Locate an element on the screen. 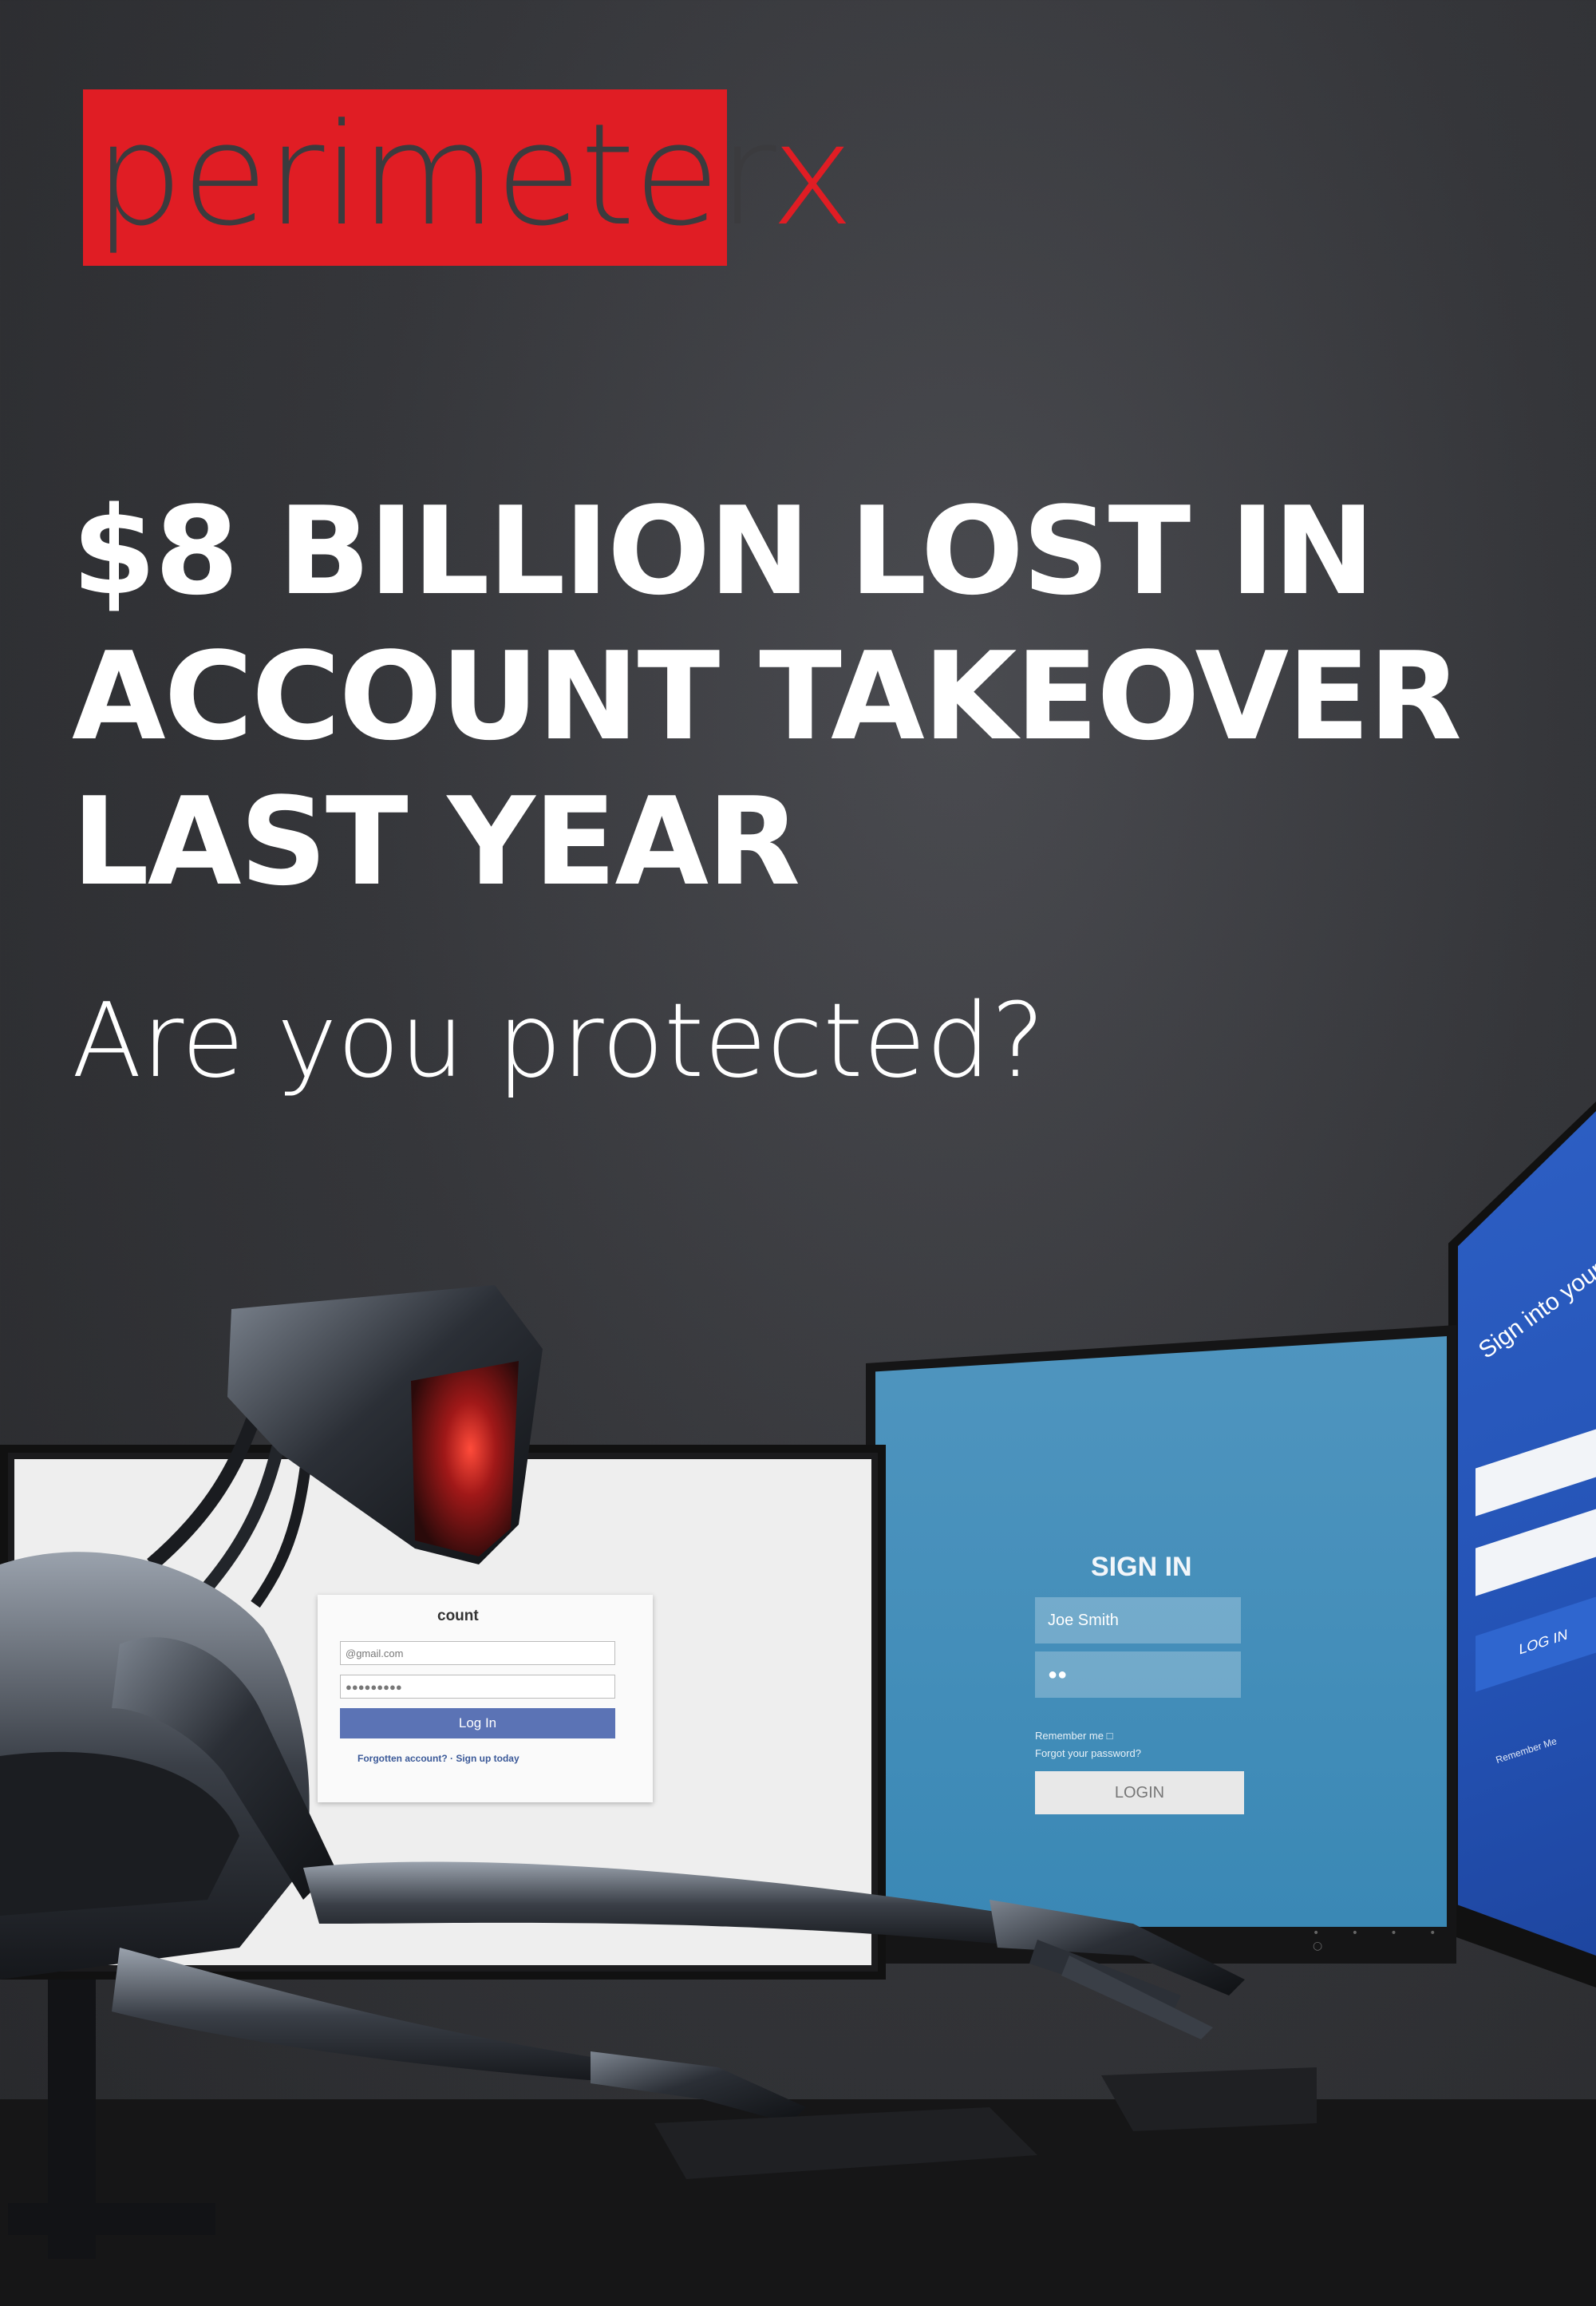 Image resolution: width=1596 pixels, height=2306 pixels. headline-line-2: ACCOUNT TAKEOVER is located at coordinates (767, 696).